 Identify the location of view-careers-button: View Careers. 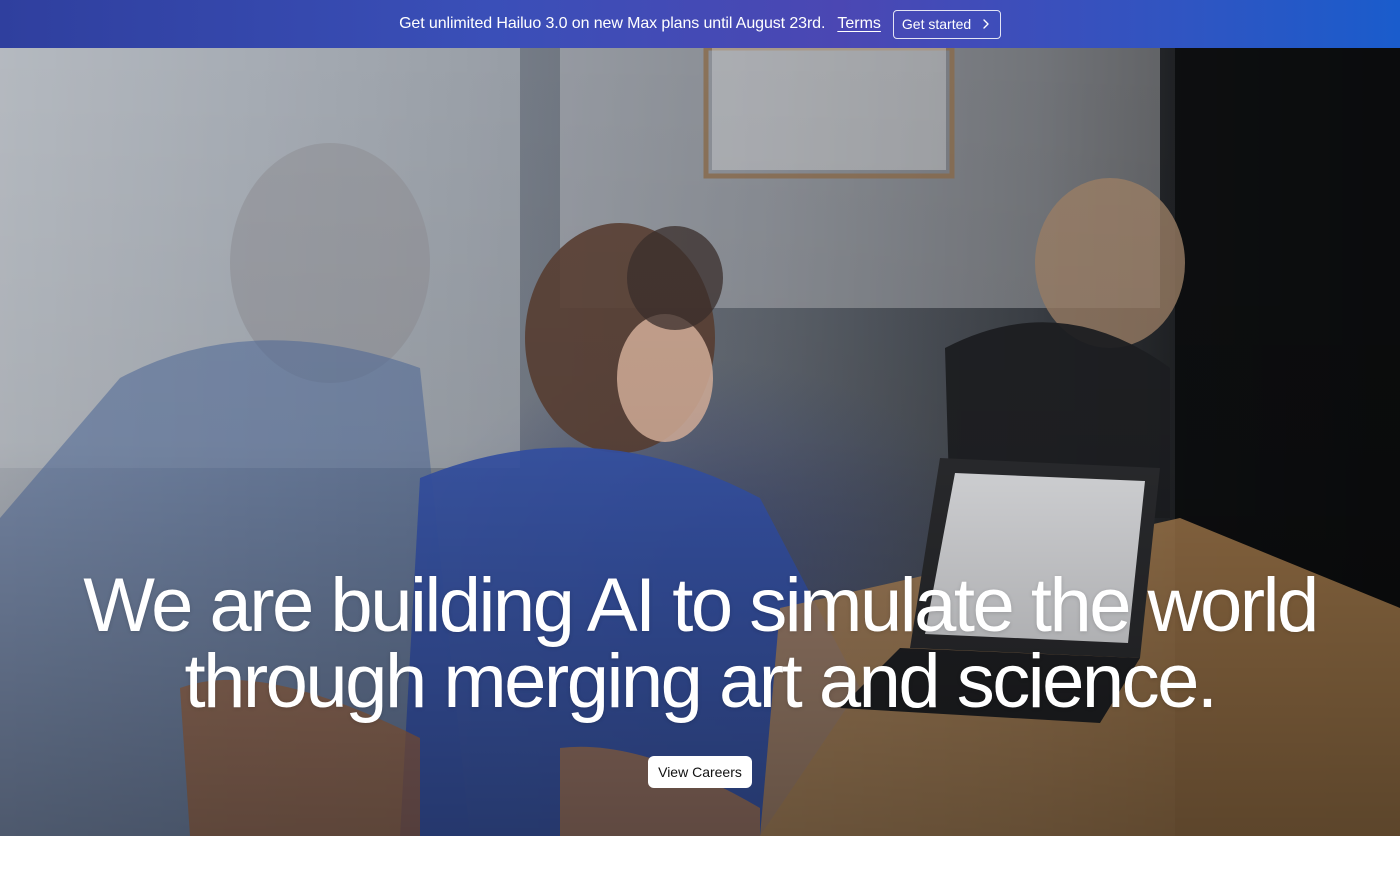
(700, 772).